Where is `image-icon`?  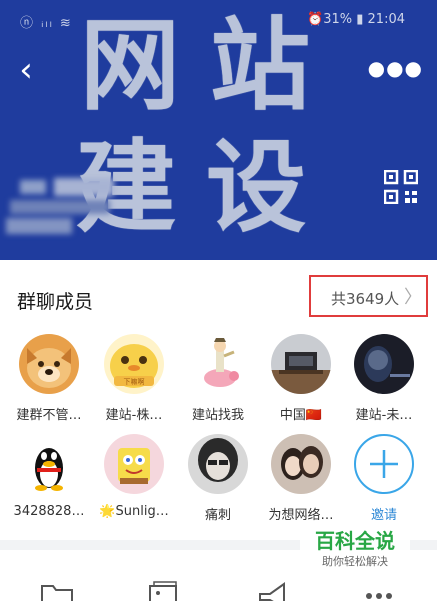 image-icon is located at coordinates (163, 591).